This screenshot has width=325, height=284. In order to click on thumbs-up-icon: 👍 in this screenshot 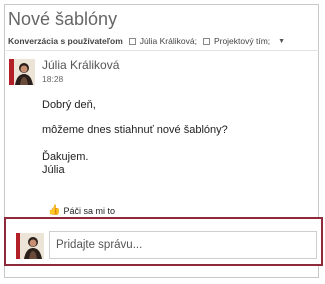, I will do `click(54, 210)`.